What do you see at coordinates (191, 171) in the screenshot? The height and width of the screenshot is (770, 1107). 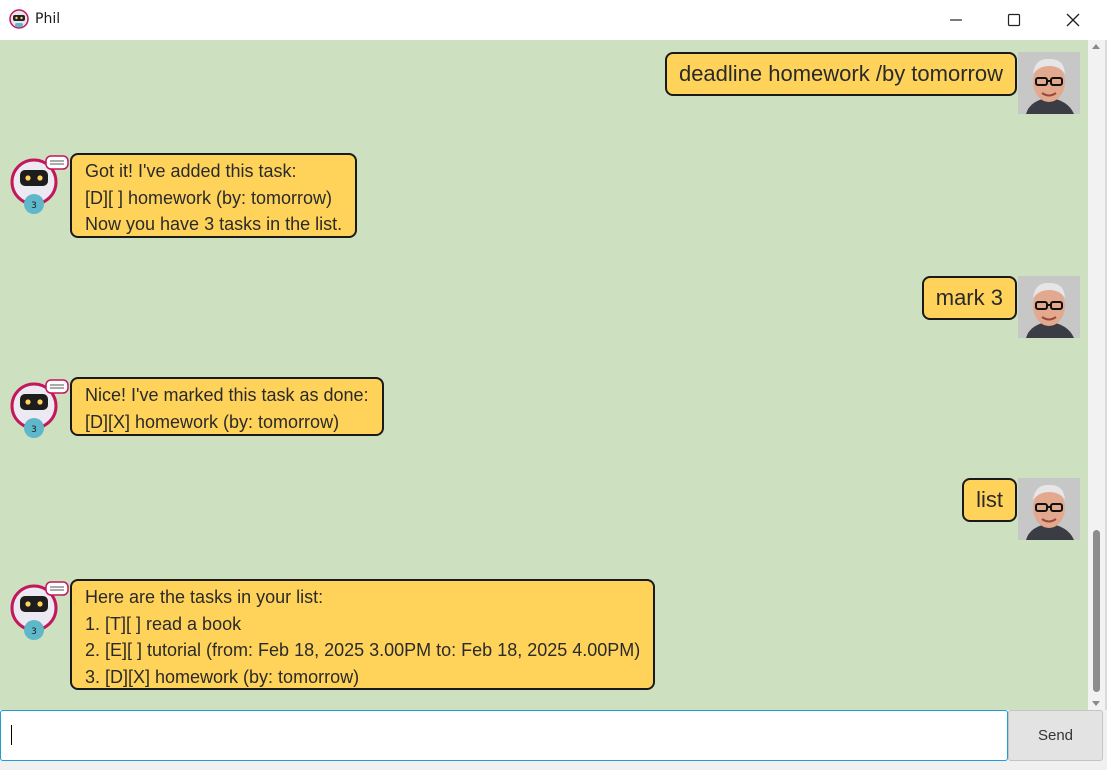 I see `bot-message-line: Got it! I've added this task:` at bounding box center [191, 171].